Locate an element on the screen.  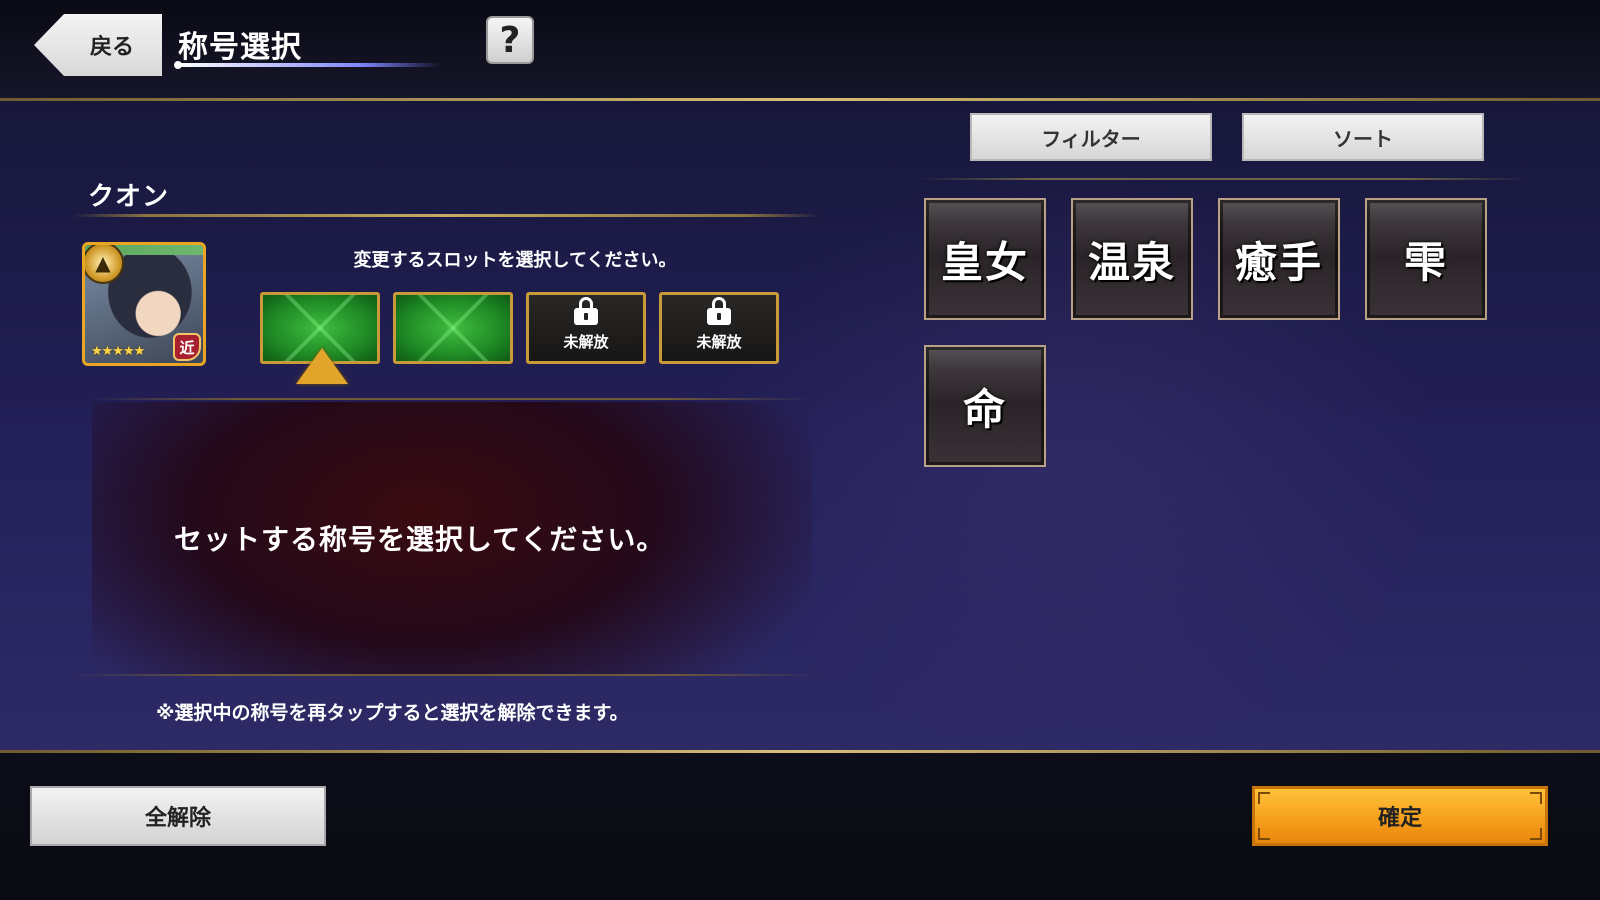
title-tile: 癒手 is located at coordinates (1279, 259).